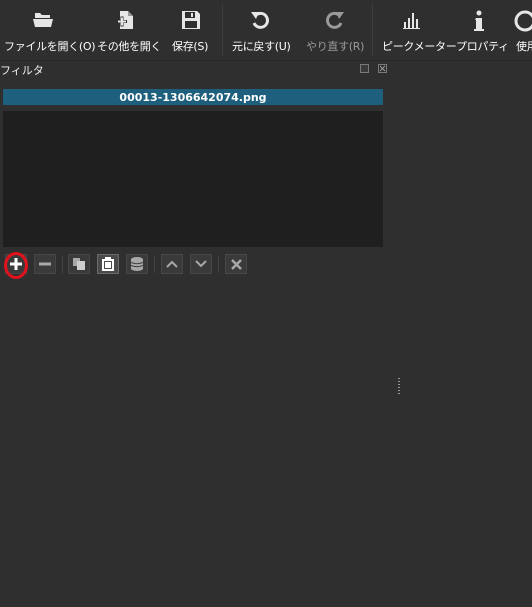  Describe the element at coordinates (334, 30) in the screenshot. I see `redo-button: やり直す(R)` at that location.